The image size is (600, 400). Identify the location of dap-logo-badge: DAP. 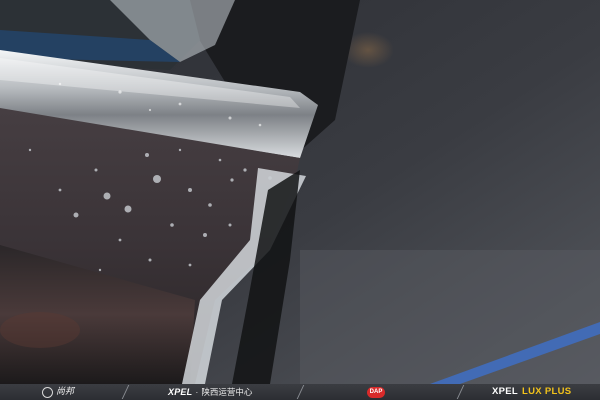
(376, 392).